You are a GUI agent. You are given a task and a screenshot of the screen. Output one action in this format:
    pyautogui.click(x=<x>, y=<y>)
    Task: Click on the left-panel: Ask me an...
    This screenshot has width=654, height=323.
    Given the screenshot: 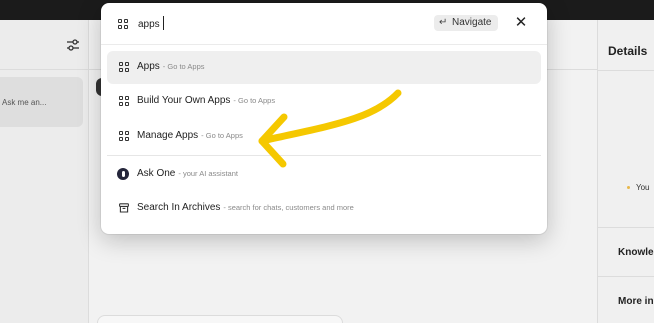 What is the action you would take?
    pyautogui.click(x=44, y=171)
    